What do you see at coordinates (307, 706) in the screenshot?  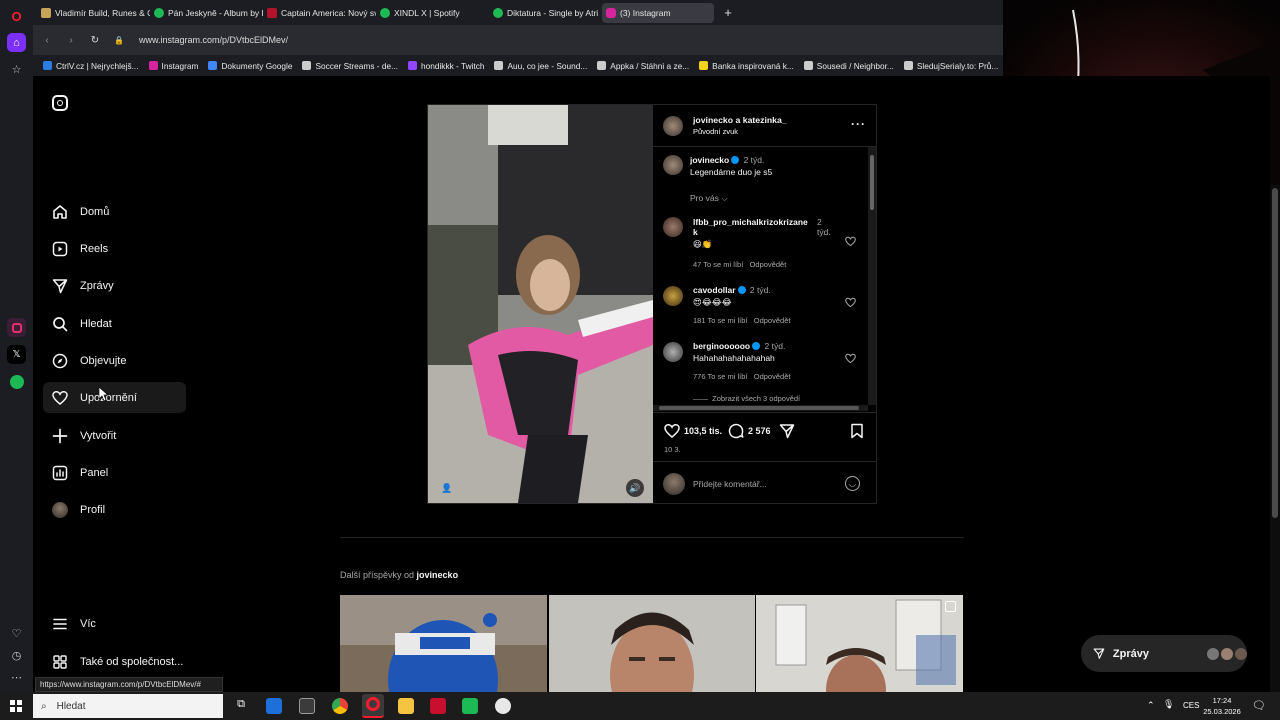 I see `store-app-icon` at bounding box center [307, 706].